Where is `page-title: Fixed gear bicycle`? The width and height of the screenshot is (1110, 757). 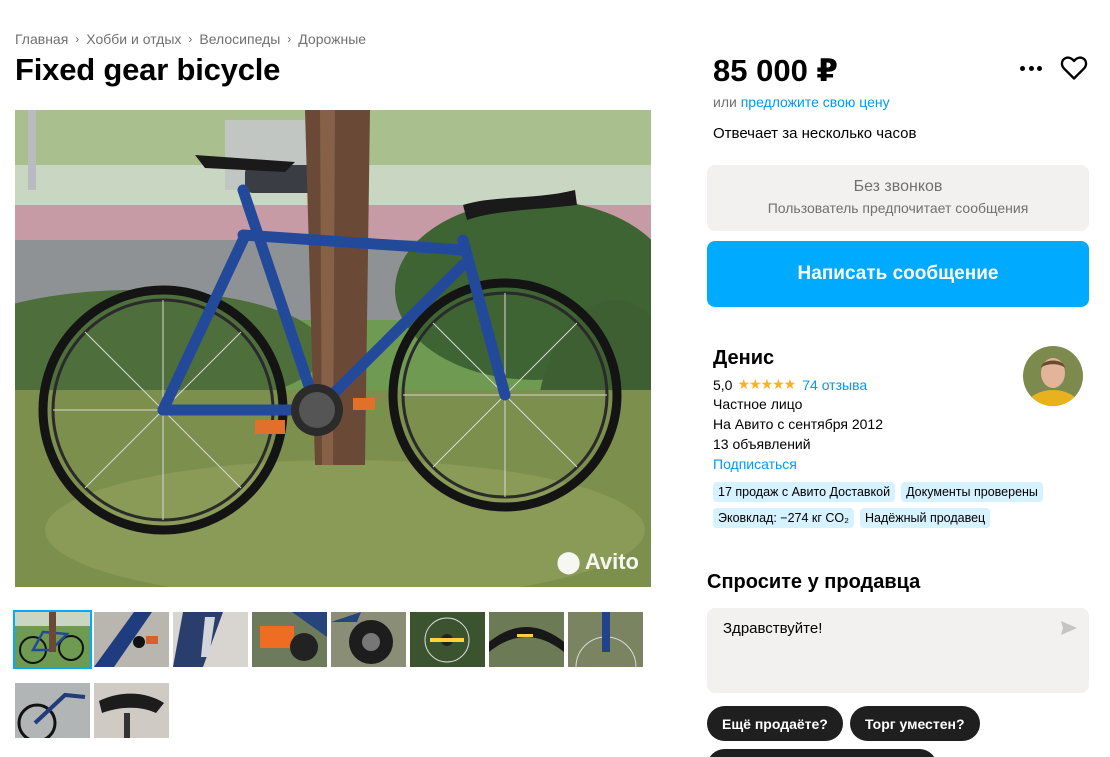
page-title: Fixed gear bicycle is located at coordinates (148, 69).